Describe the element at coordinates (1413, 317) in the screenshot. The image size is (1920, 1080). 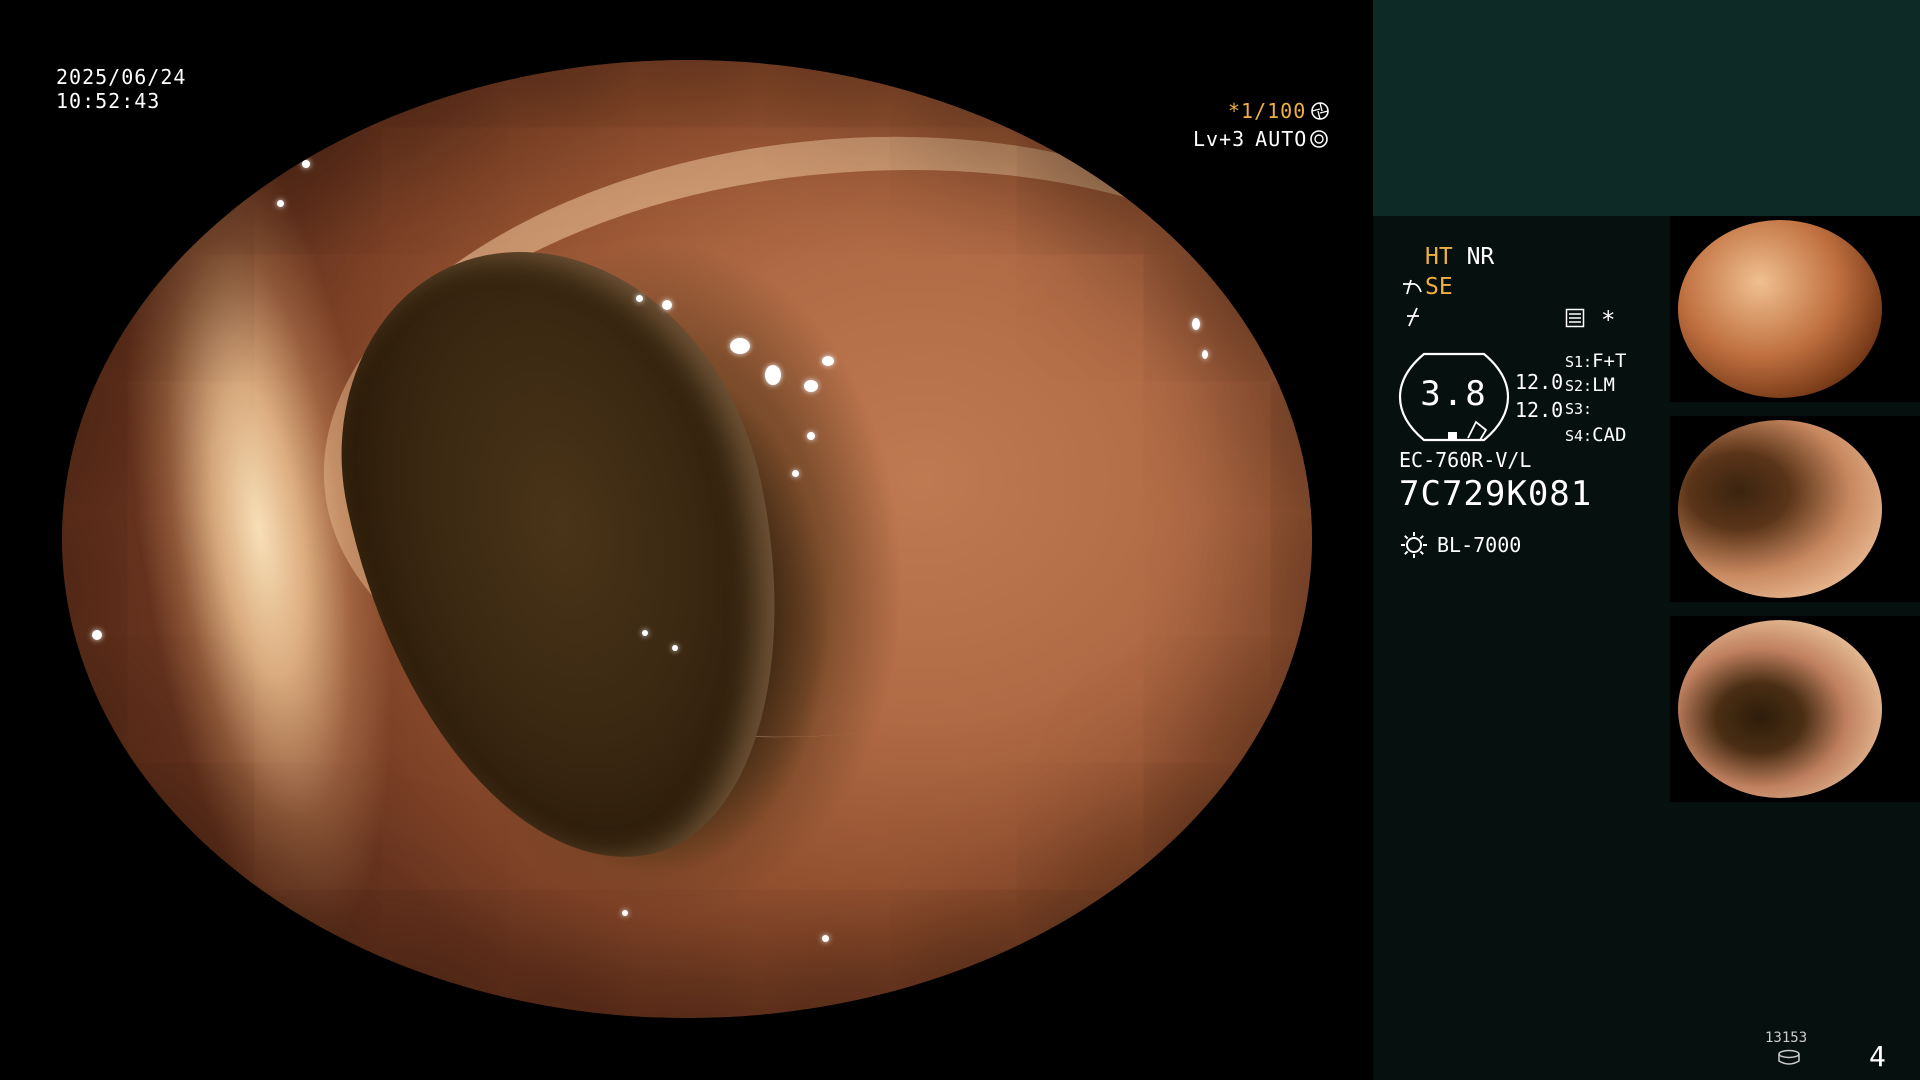
I see `color-enhance-icon` at that location.